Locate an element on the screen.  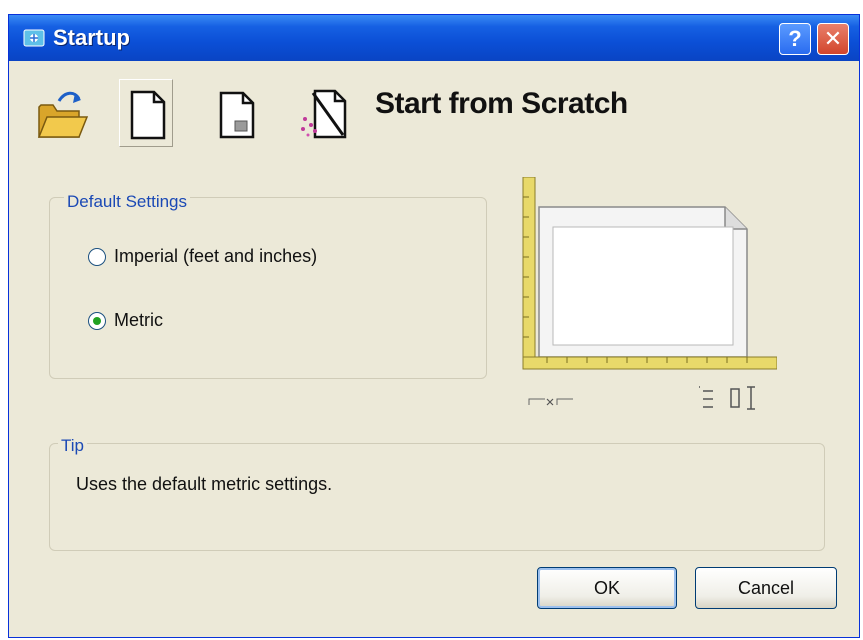
tip-text: Uses the default metric settings. is located at coordinates (204, 484).